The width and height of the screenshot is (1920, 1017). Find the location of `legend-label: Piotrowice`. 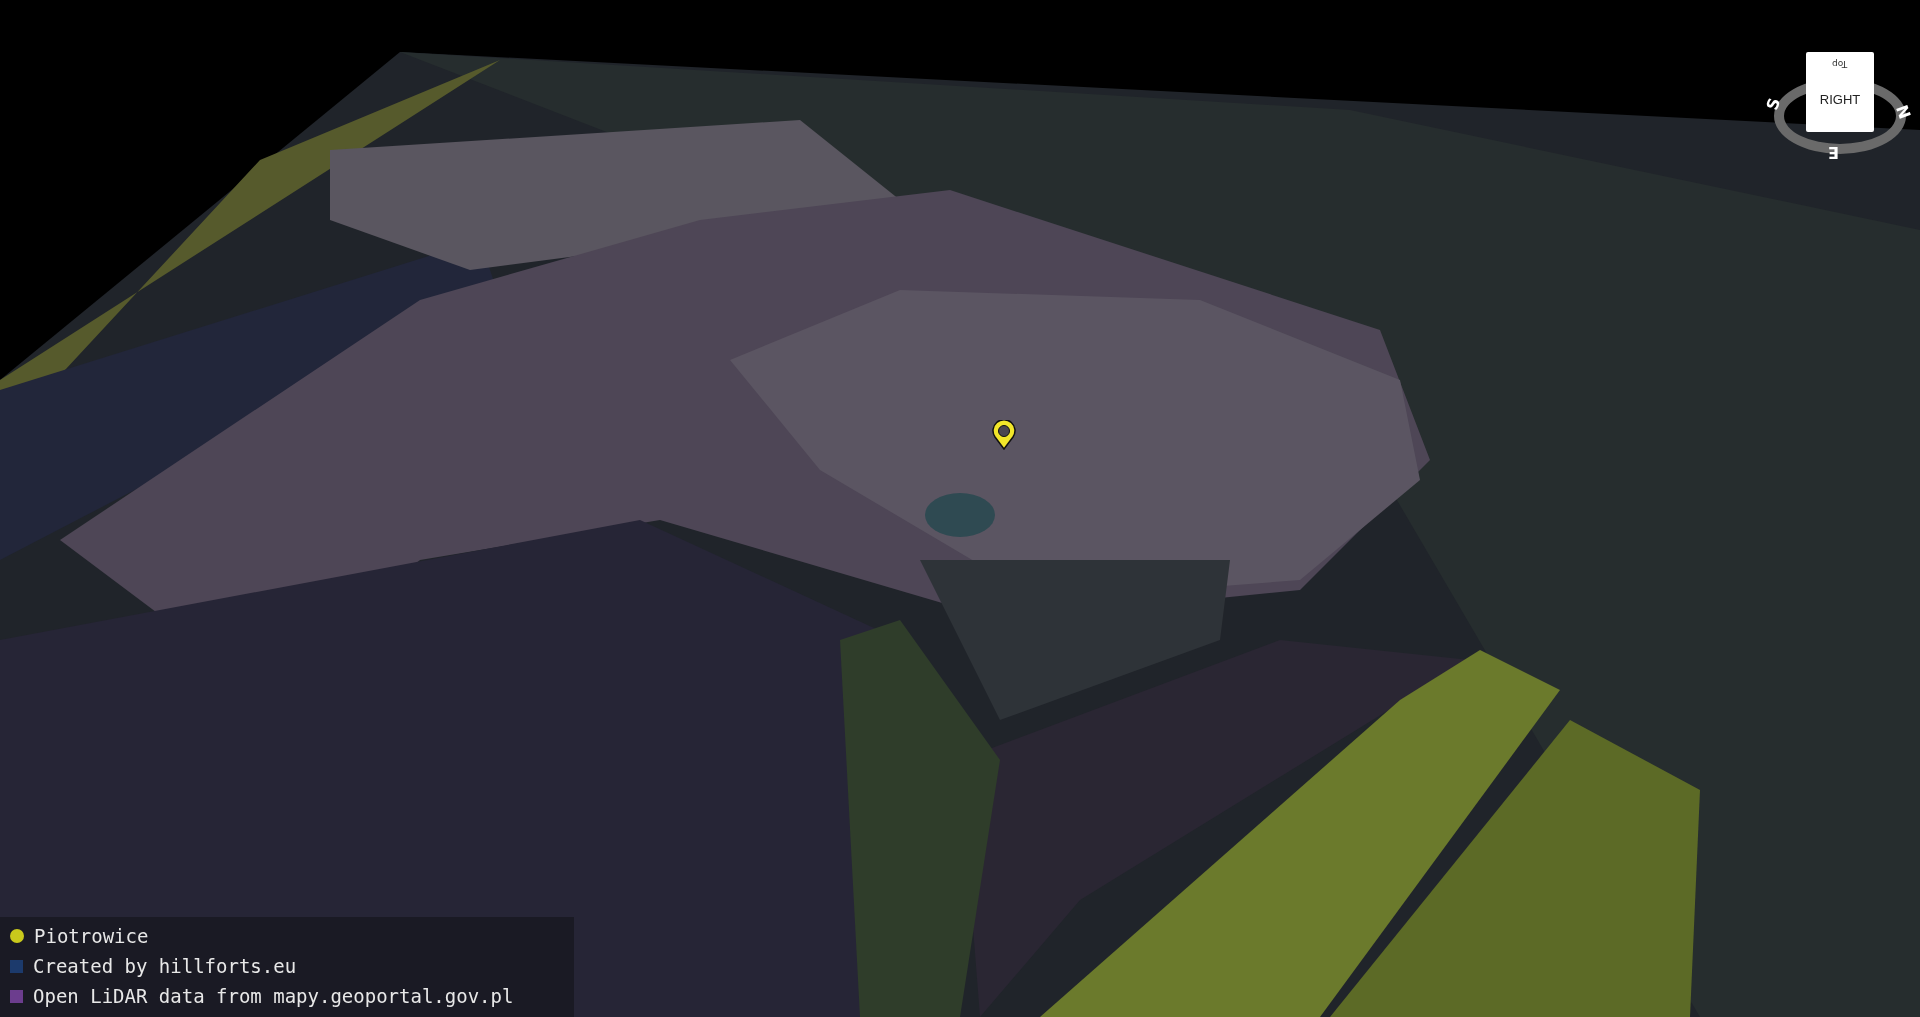

legend-label: Piotrowice is located at coordinates (91, 936).